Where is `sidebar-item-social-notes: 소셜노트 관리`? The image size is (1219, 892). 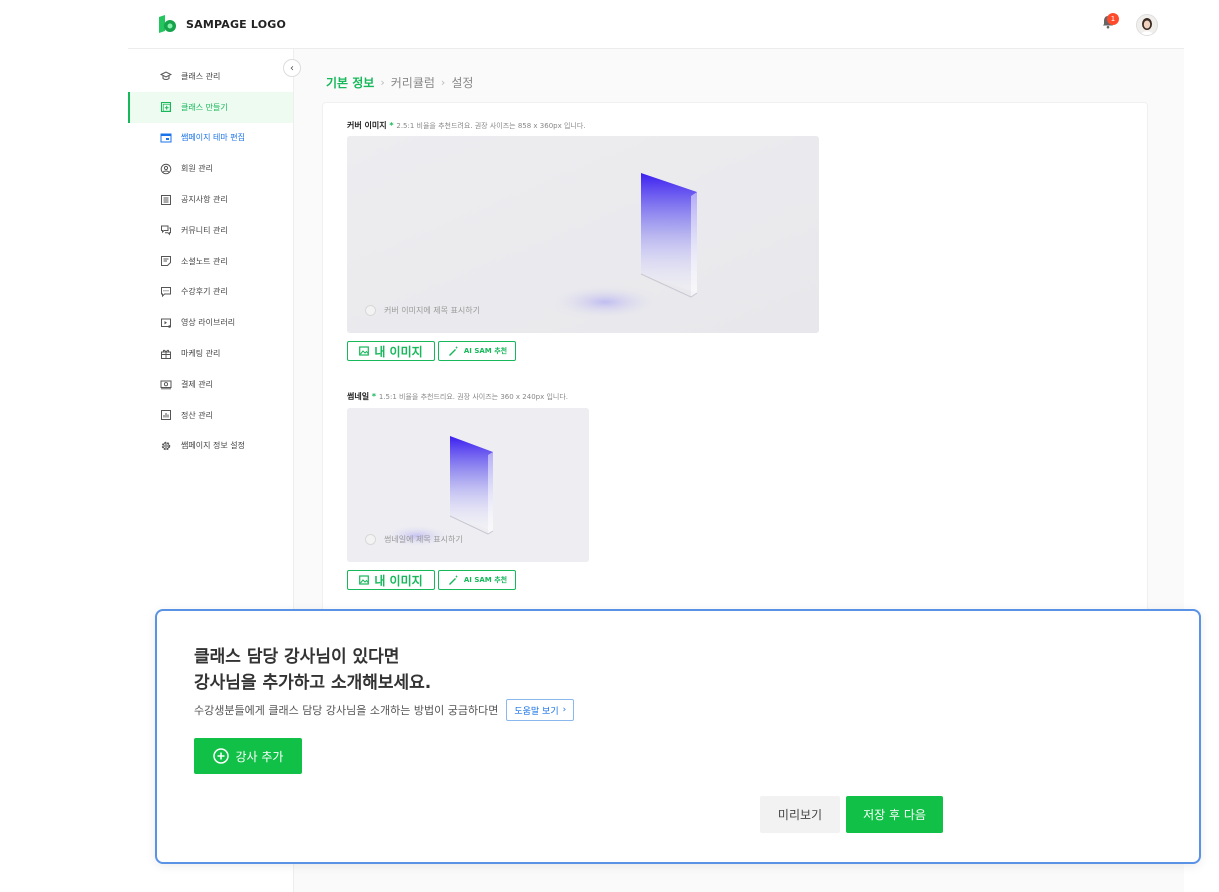 sidebar-item-social-notes: 소셜노트 관리 is located at coordinates (210, 261).